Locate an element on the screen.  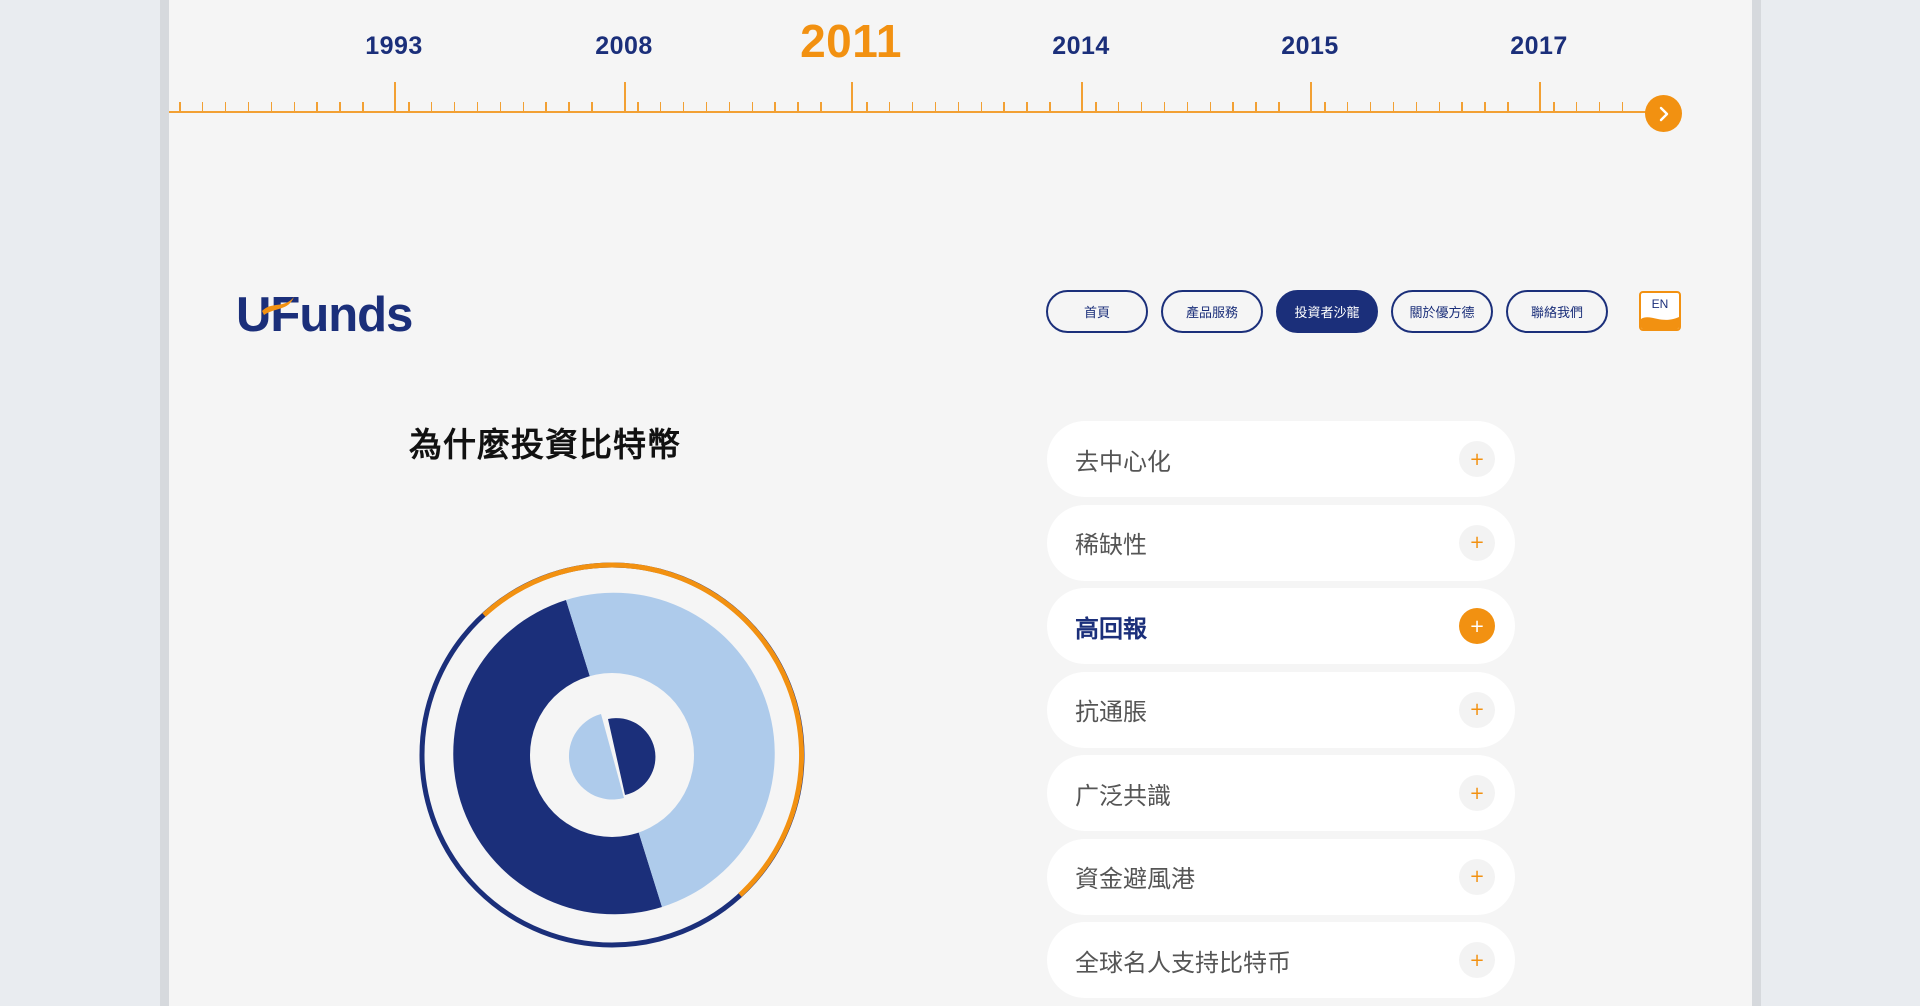
accordion-item-high-return: 高回報 + is located at coordinates (1281, 626).